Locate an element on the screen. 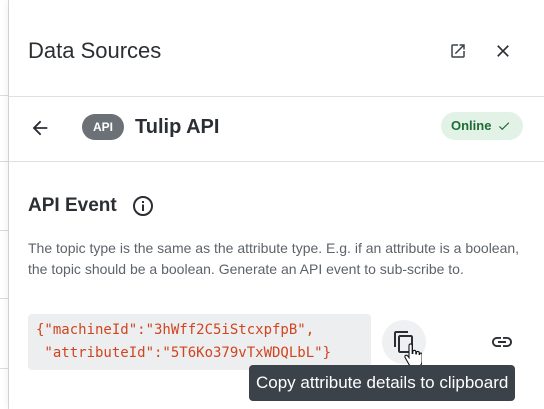 The image size is (544, 409). source-name: Tulip API is located at coordinates (177, 127).